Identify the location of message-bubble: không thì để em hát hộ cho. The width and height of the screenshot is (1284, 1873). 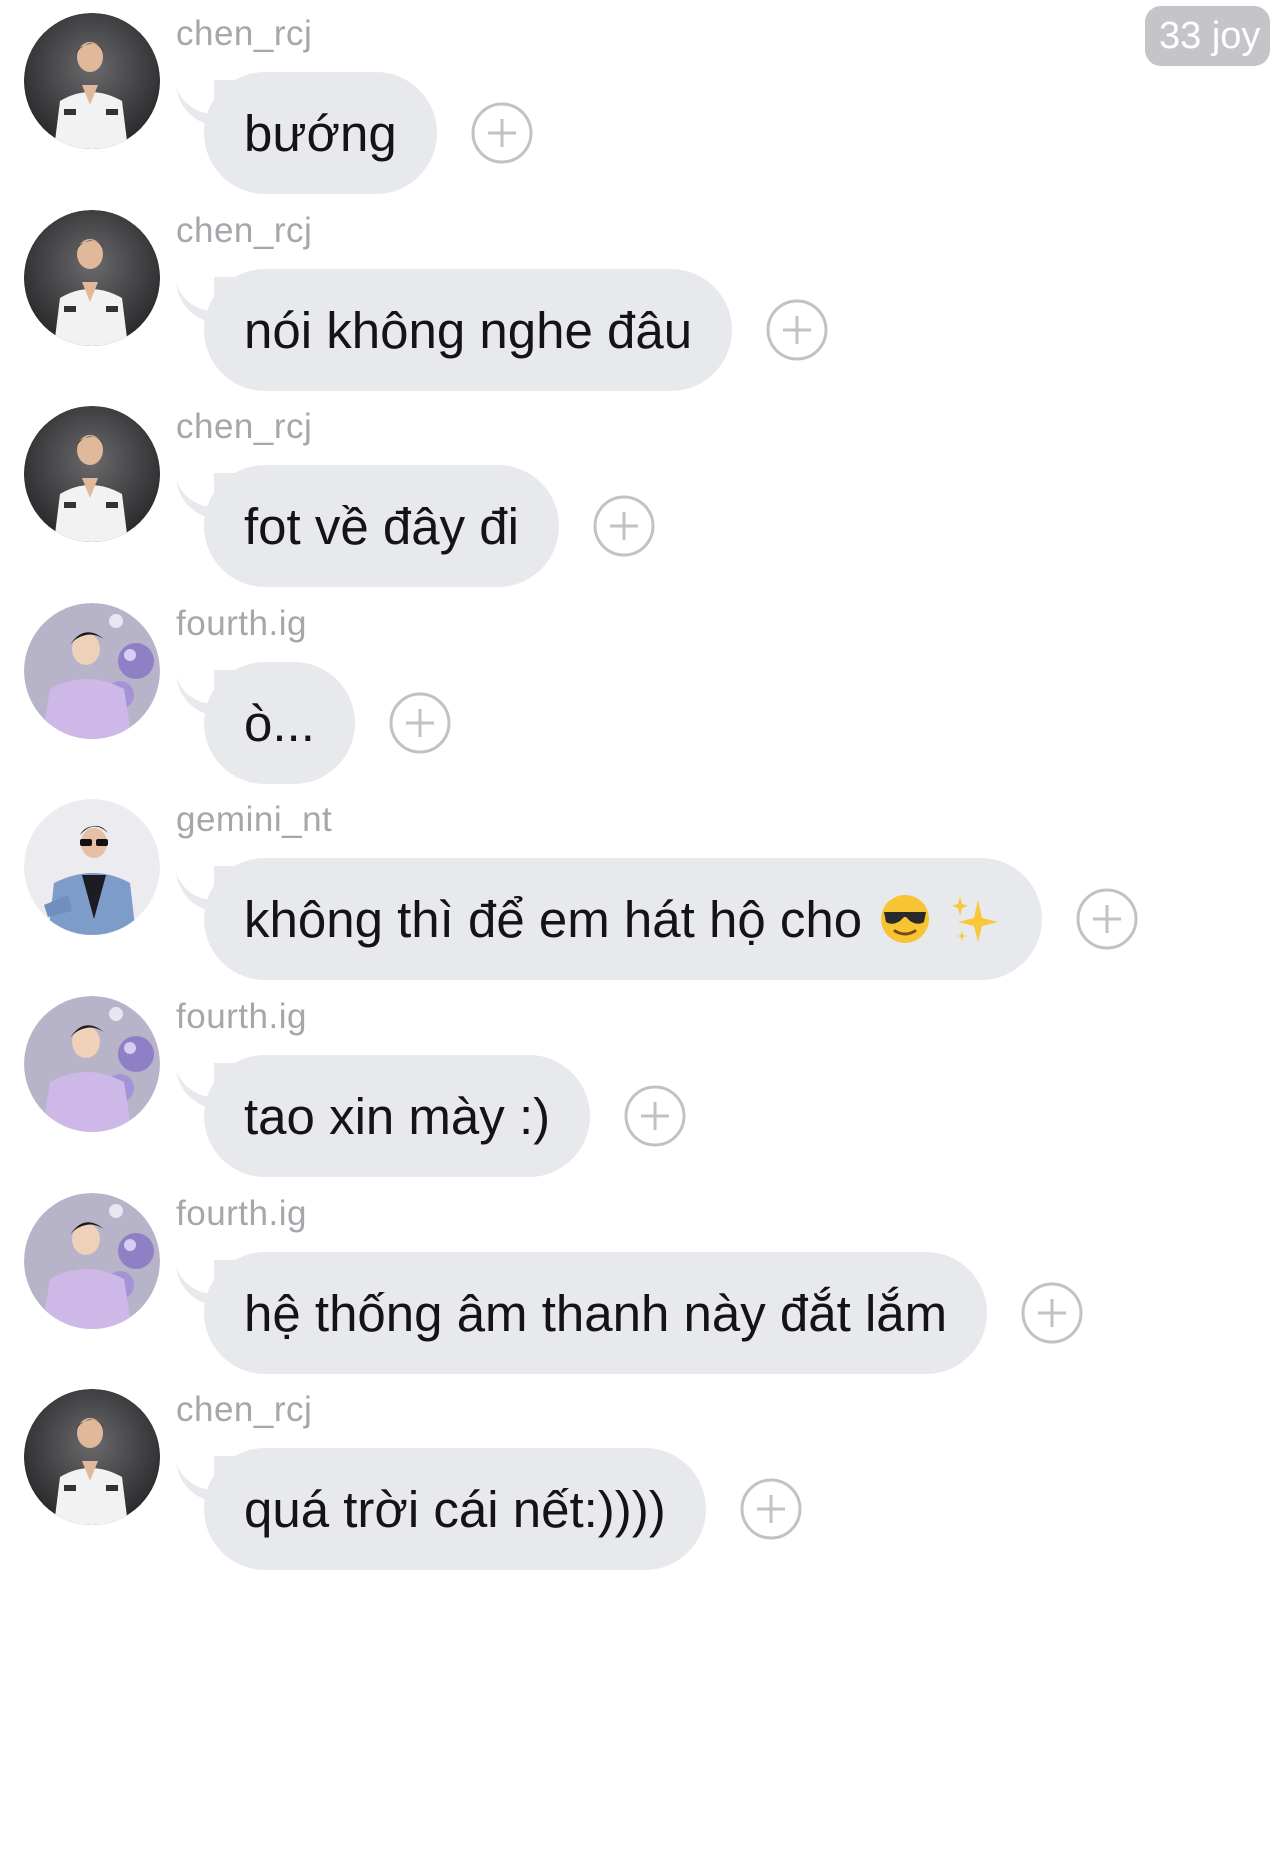
(623, 919).